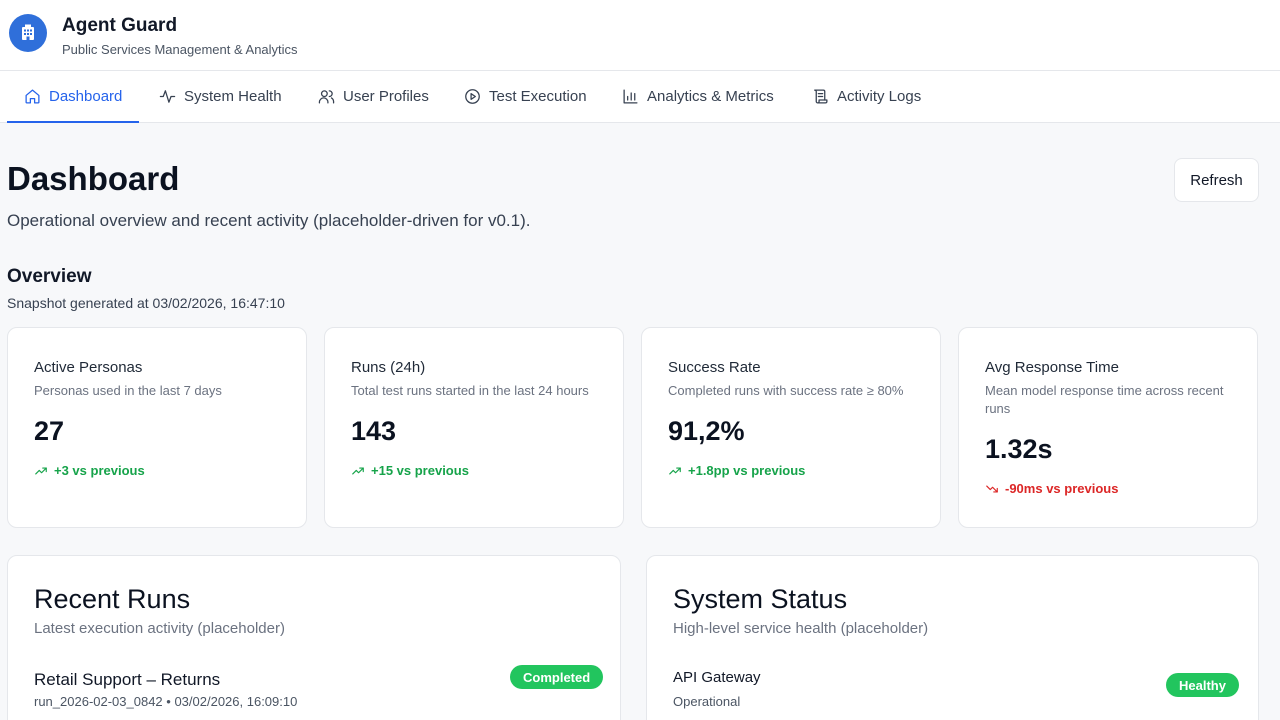  Describe the element at coordinates (32, 96) in the screenshot. I see `home-icon` at that location.